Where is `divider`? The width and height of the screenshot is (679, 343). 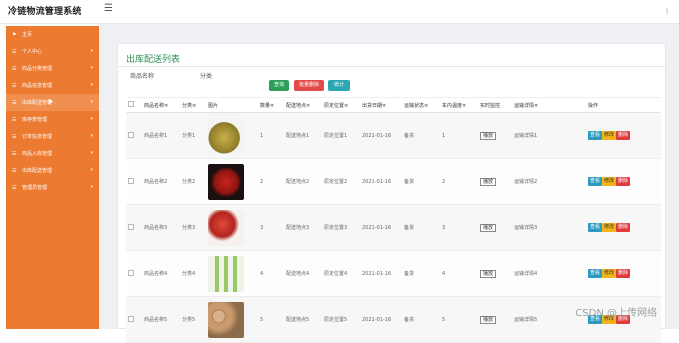
divider is located at coordinates (392, 66).